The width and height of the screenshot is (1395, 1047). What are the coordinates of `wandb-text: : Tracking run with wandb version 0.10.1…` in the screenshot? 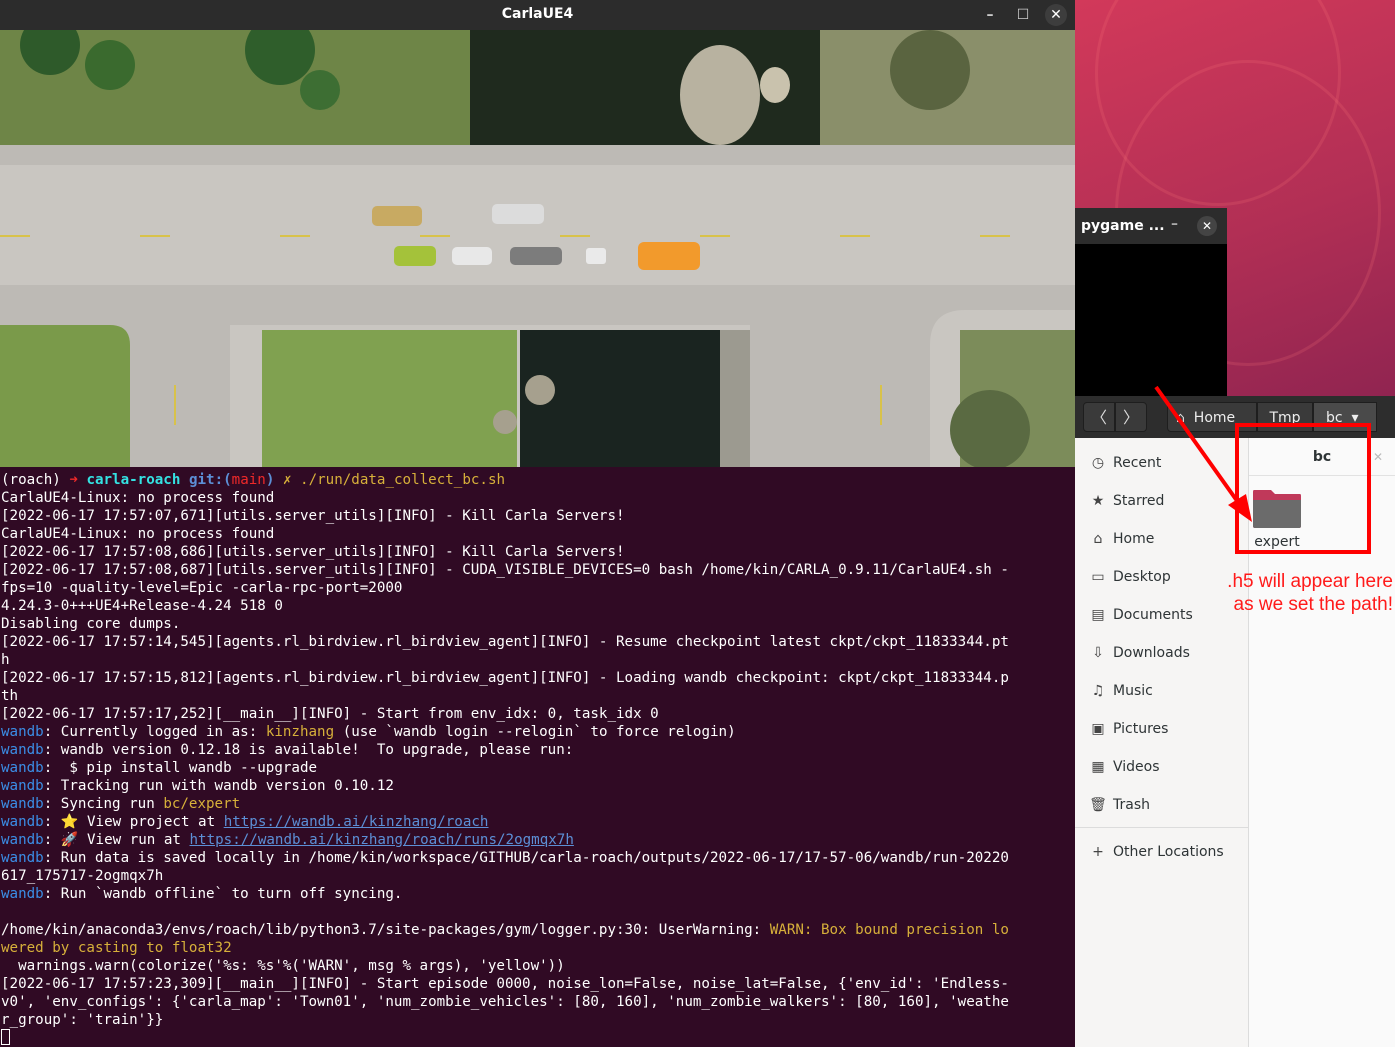 It's located at (218, 786).